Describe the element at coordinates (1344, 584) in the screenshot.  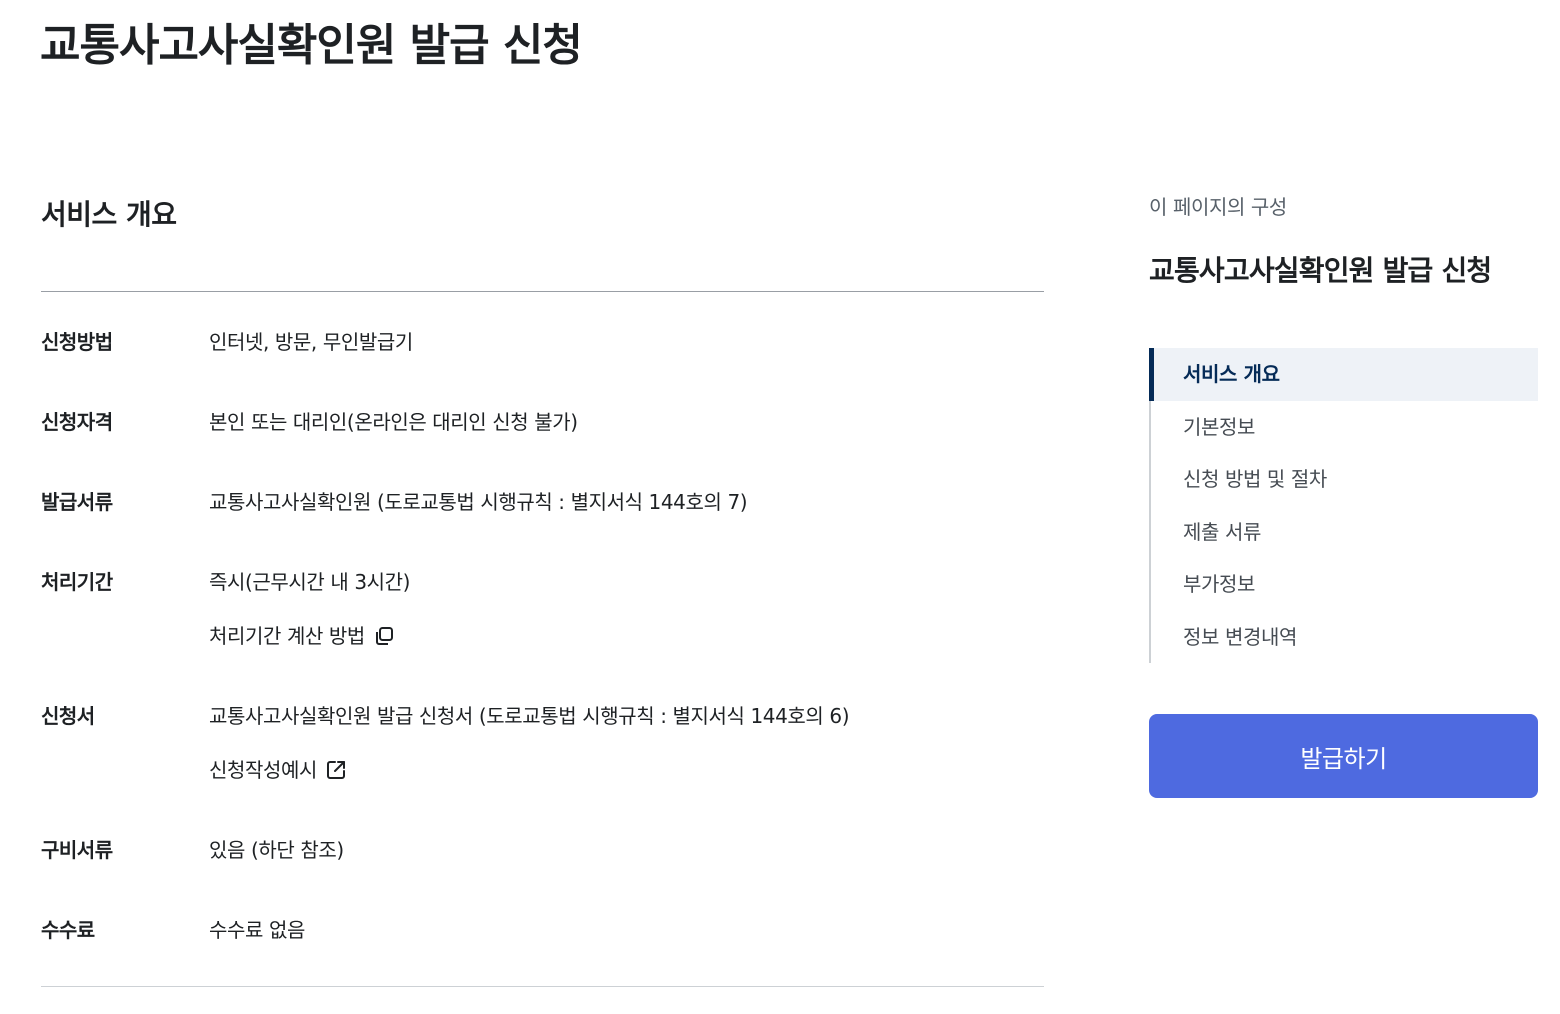
I see `toc-item-additional-info: 부가정보` at that location.